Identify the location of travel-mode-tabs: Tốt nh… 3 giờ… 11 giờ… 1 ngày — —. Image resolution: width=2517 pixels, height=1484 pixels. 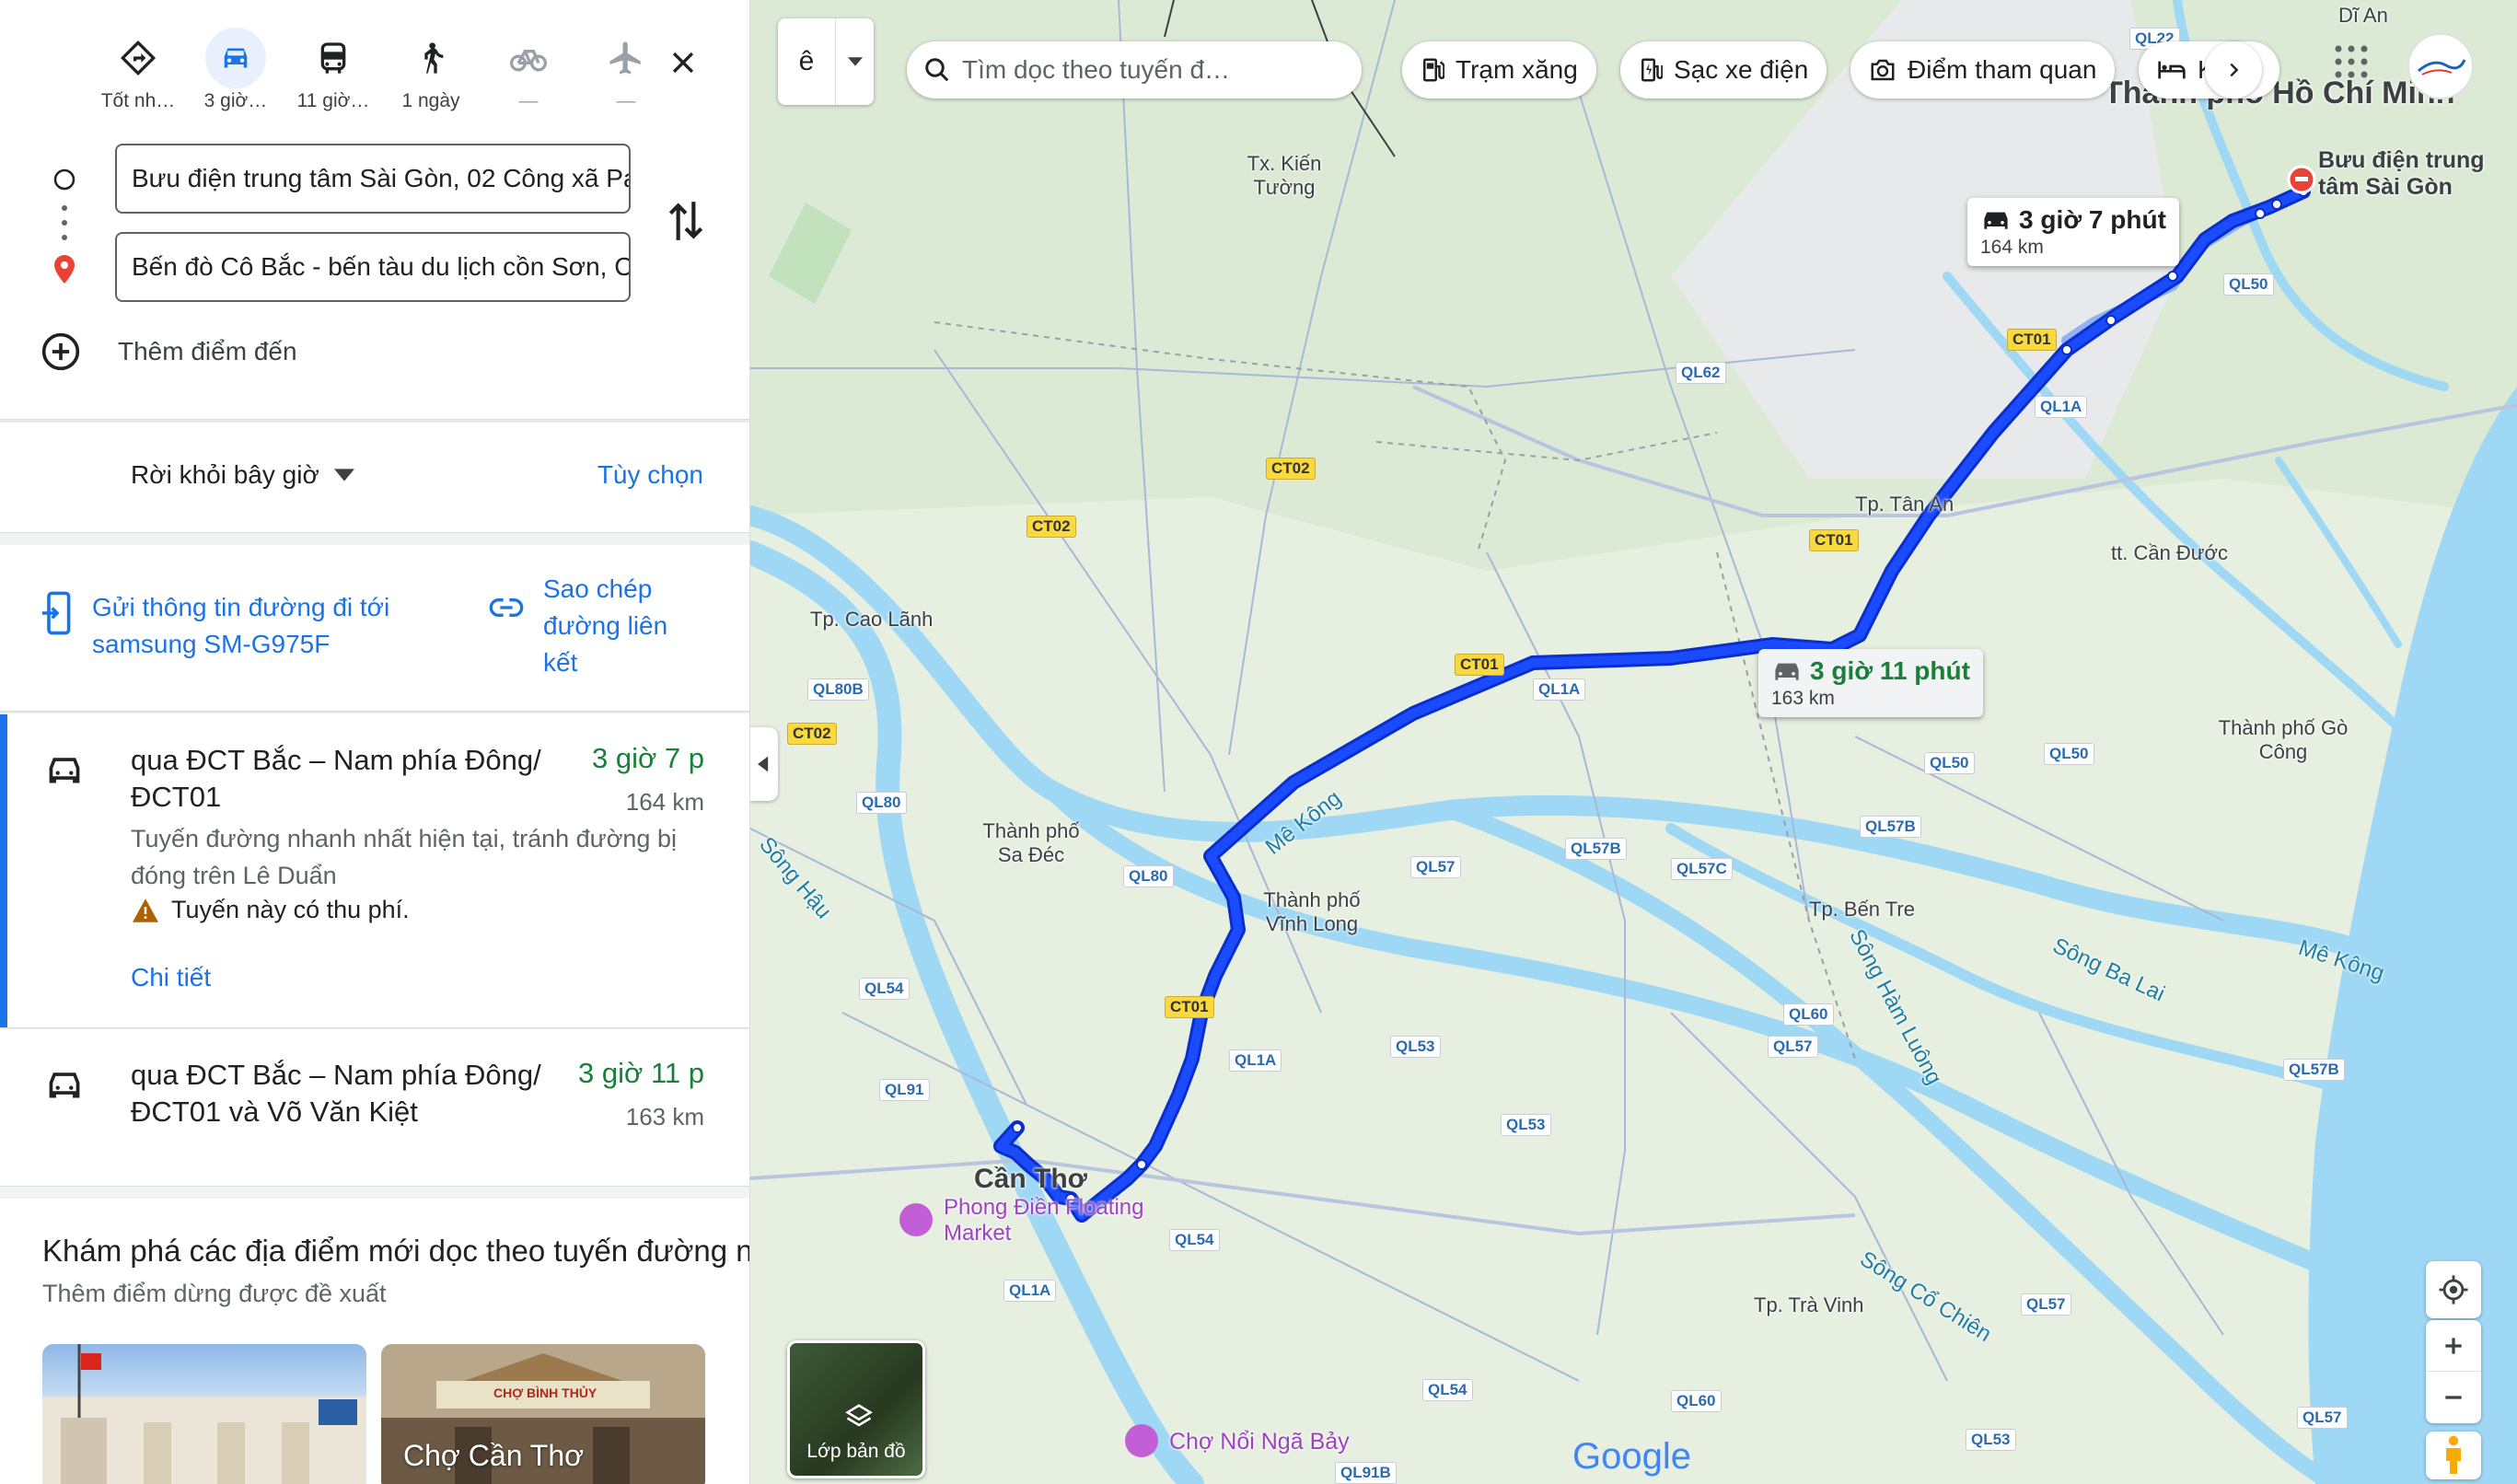
(382, 74).